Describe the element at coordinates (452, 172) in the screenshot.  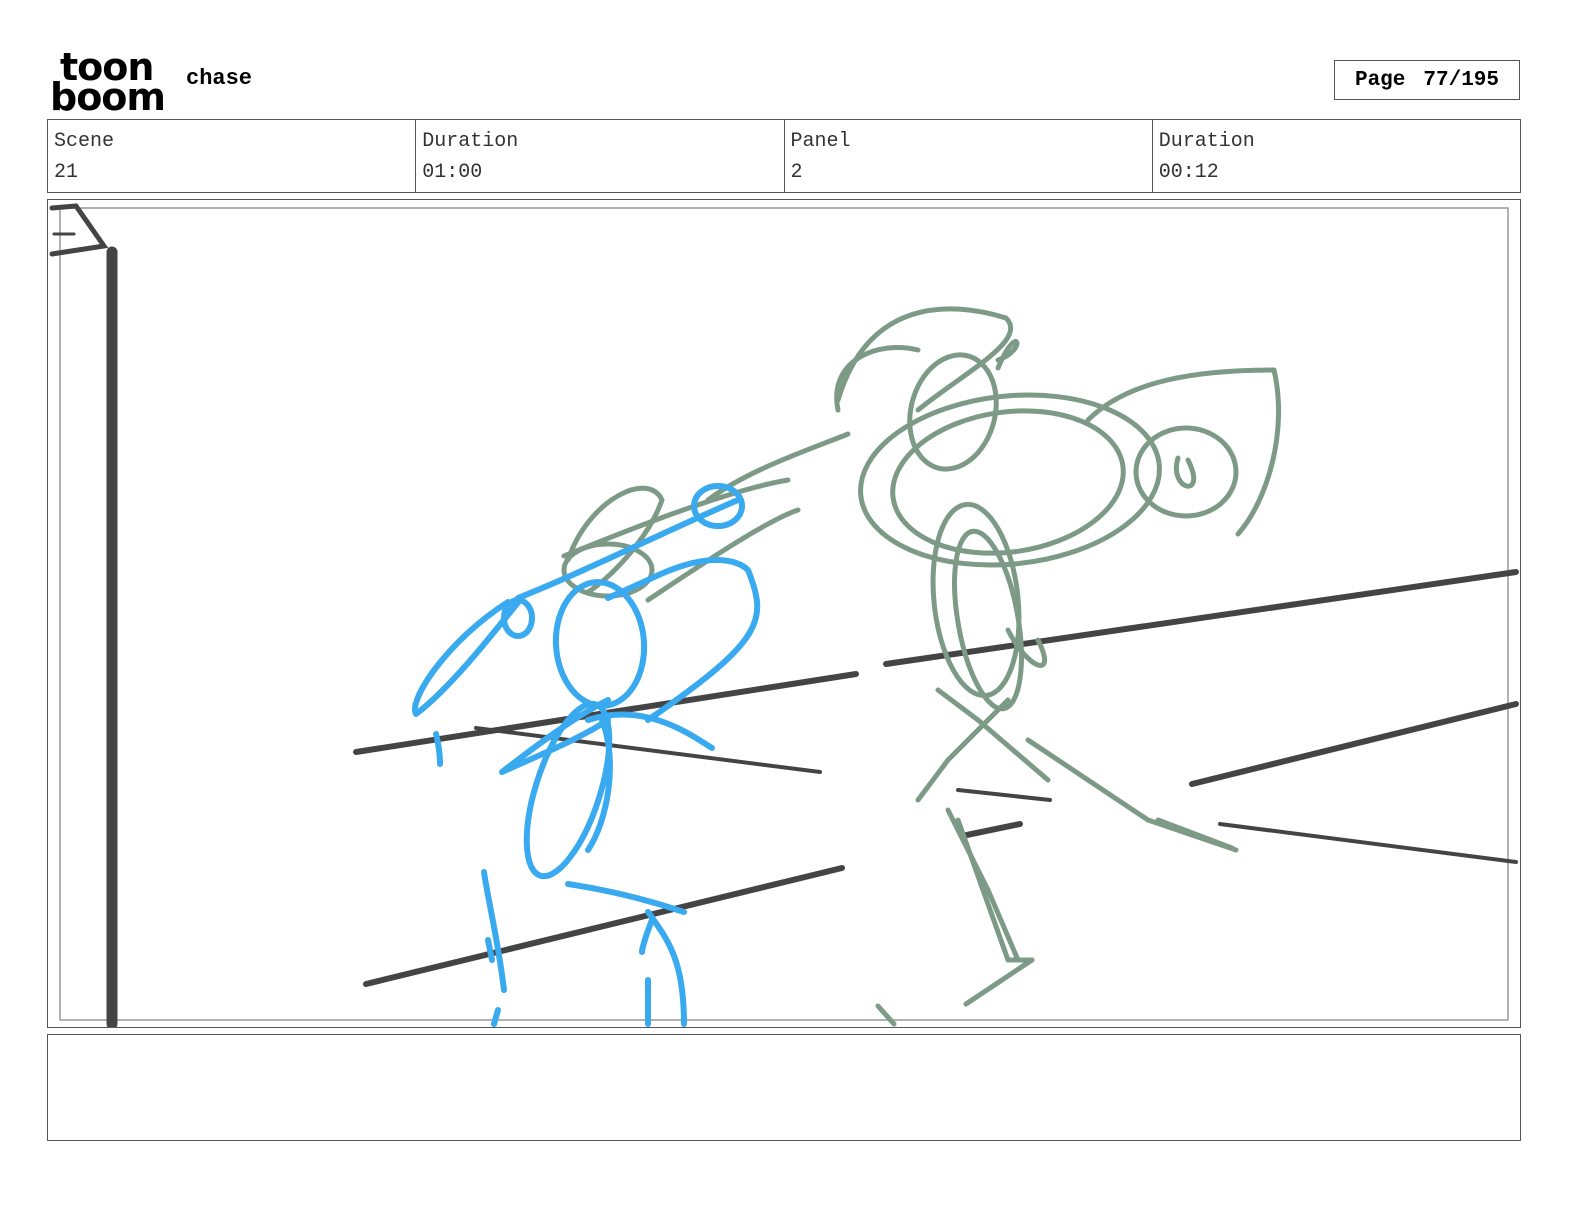
I see `scene-duration-value: 01:00` at that location.